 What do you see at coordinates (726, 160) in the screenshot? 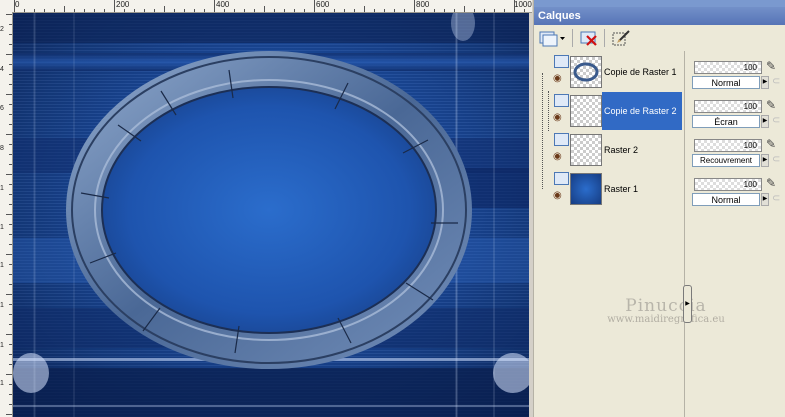
I see `blend-mode-select: Recouvrement` at bounding box center [726, 160].